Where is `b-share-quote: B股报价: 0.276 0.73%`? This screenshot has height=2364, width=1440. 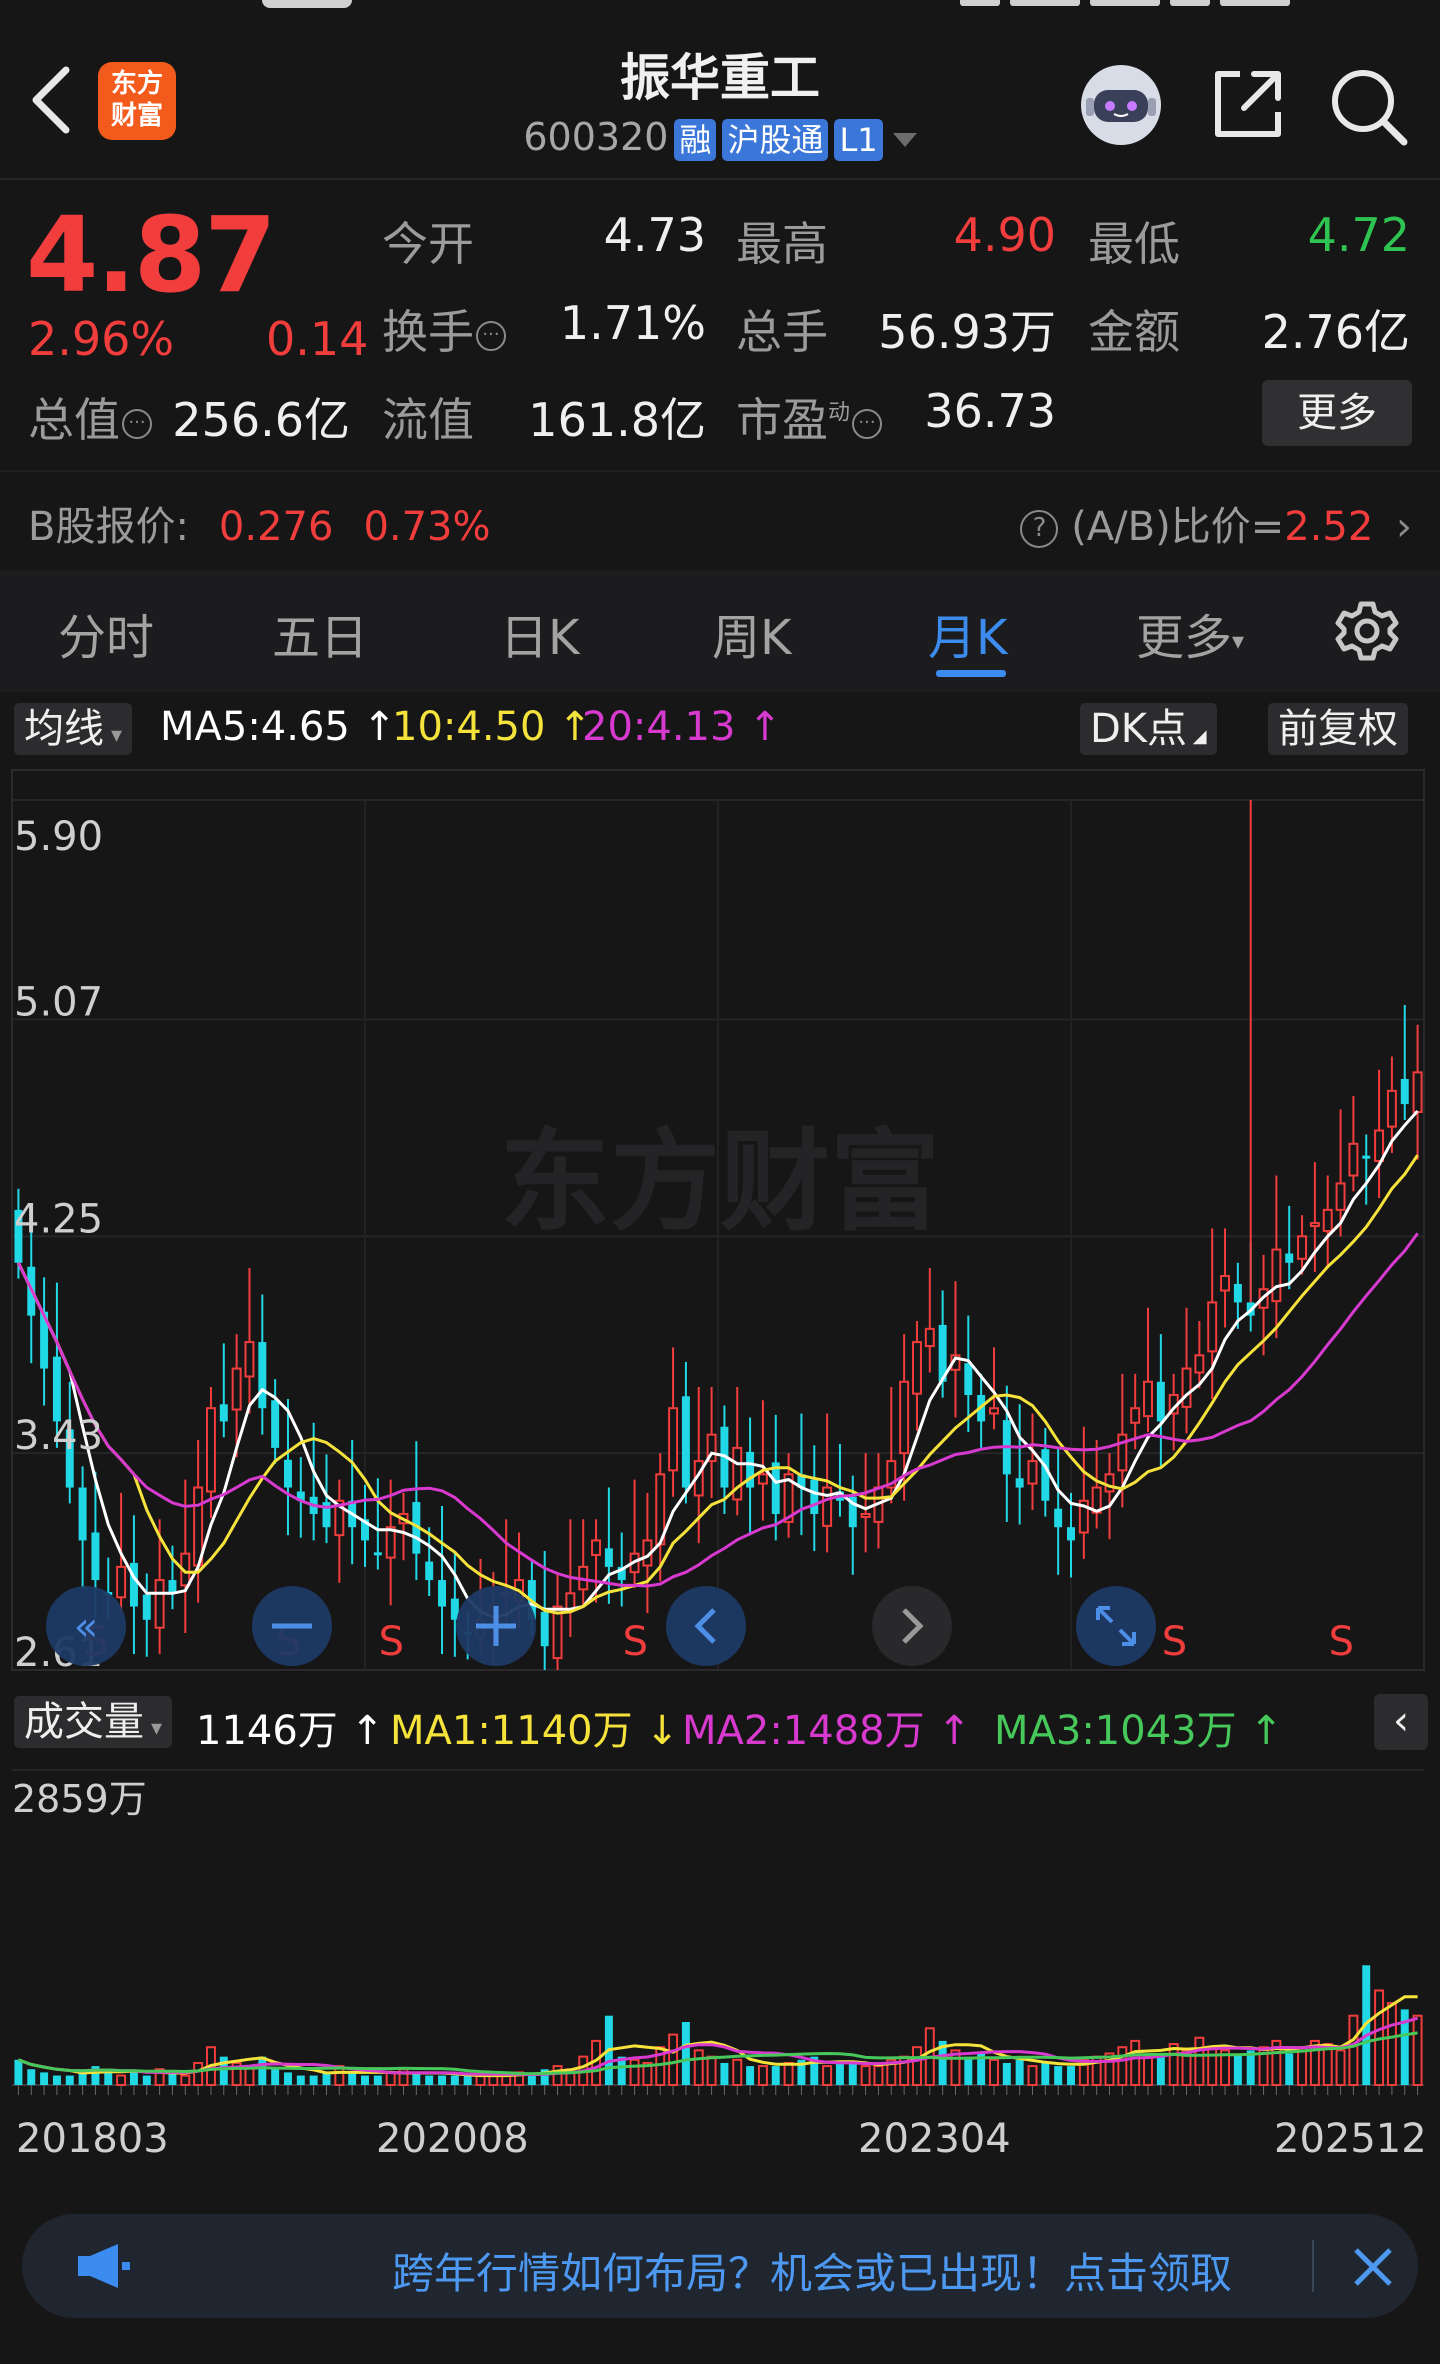 b-share-quote: B股报价: 0.276 0.73% is located at coordinates (259, 523).